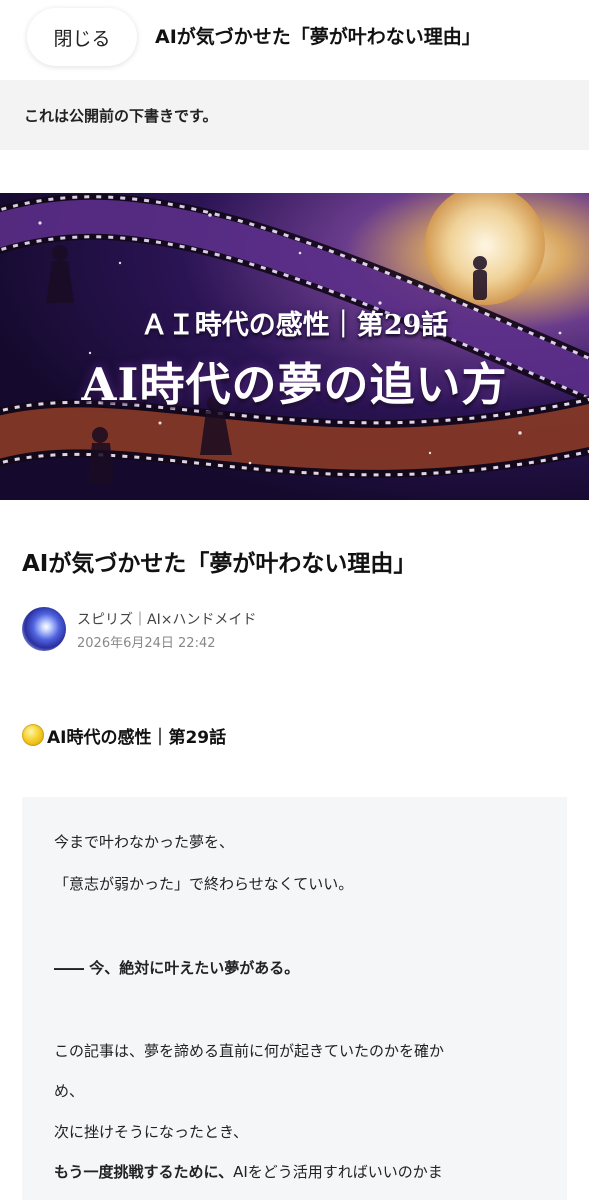  I want to click on draft-notice: これは公開前の下書きです。, so click(121, 115).